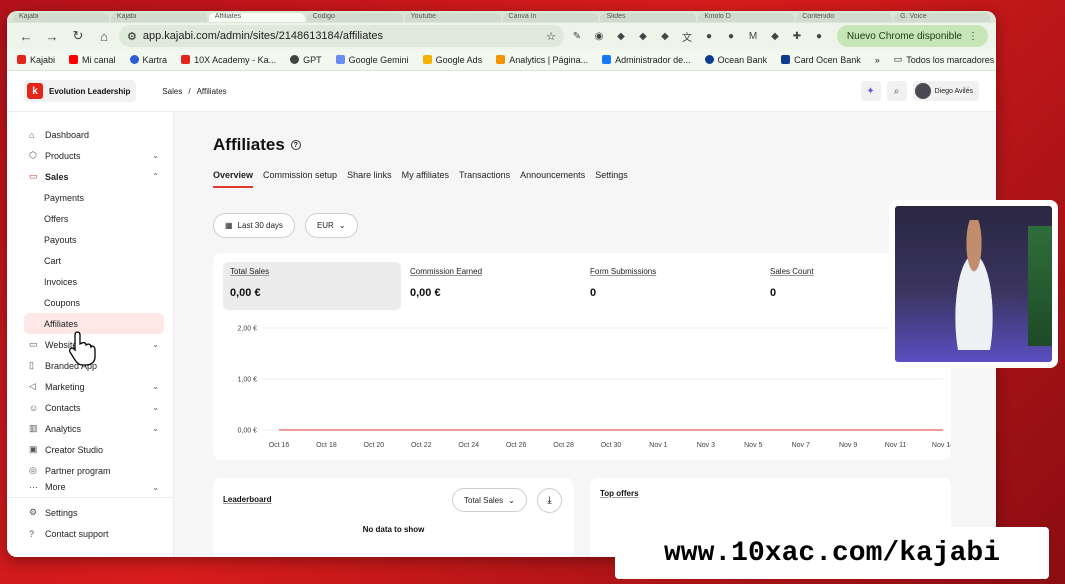 This screenshot has height=584, width=1065. I want to click on stat-commission-earned: Commission Earned 0,00 €, so click(492, 286).